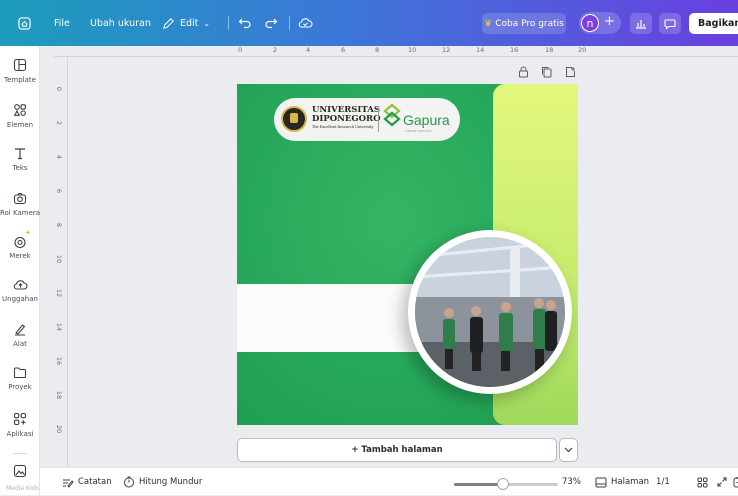  I want to click on ruler-top: 0 2 4 6 8 10 12 14 16 18 20, so click(396, 51).